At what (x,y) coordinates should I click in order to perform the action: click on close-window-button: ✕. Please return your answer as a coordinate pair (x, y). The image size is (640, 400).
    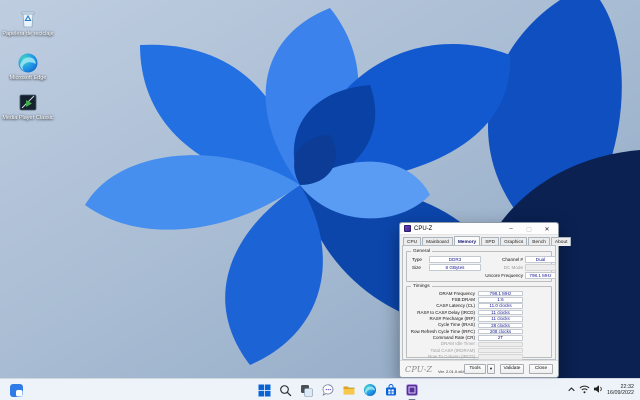
    Looking at the image, I should click on (547, 229).